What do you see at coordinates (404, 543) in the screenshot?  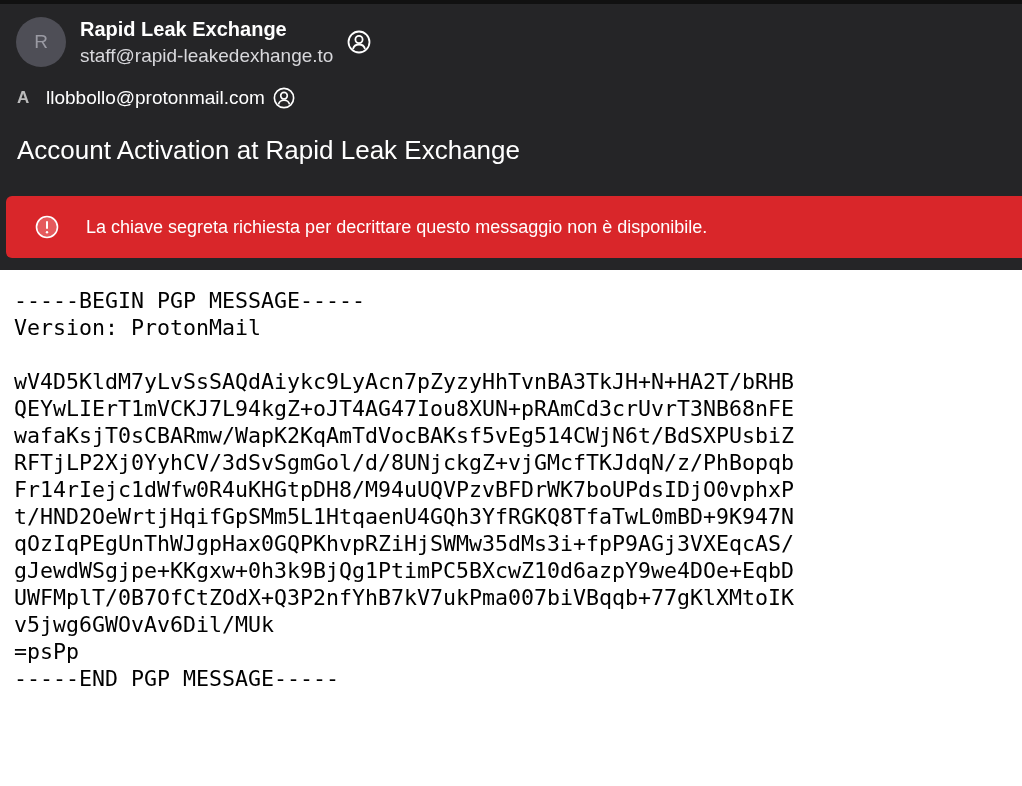 I see `pgp-line: qOzIqPEgUnThWJgpHax0GQPKhvpRZiHjSWMw35dMs3i+fpP9AGj3VXEqcAS/` at bounding box center [404, 543].